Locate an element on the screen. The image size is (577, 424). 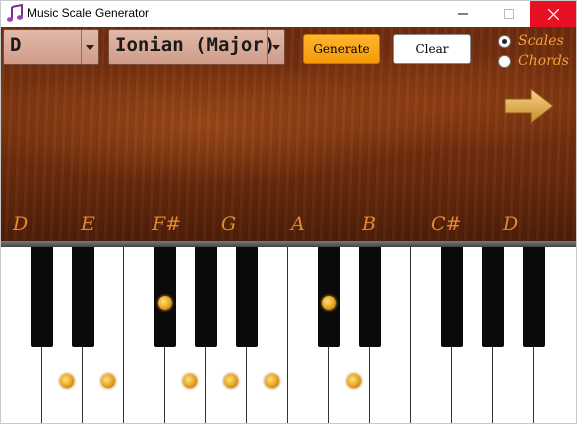
key-select-value: D is located at coordinates (16, 45).